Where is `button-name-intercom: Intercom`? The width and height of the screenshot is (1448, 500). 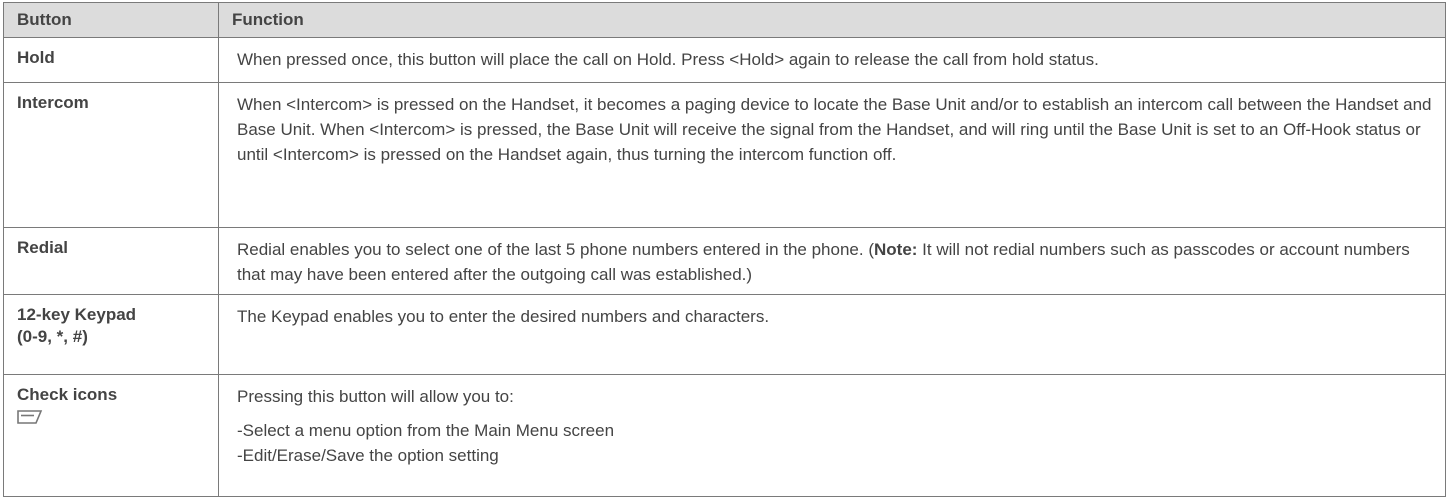
button-name-intercom: Intercom is located at coordinates (111, 155).